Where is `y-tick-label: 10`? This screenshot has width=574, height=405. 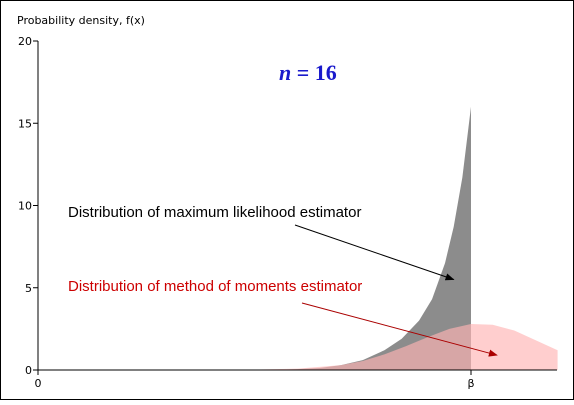
y-tick-label: 10 is located at coordinates (25, 206).